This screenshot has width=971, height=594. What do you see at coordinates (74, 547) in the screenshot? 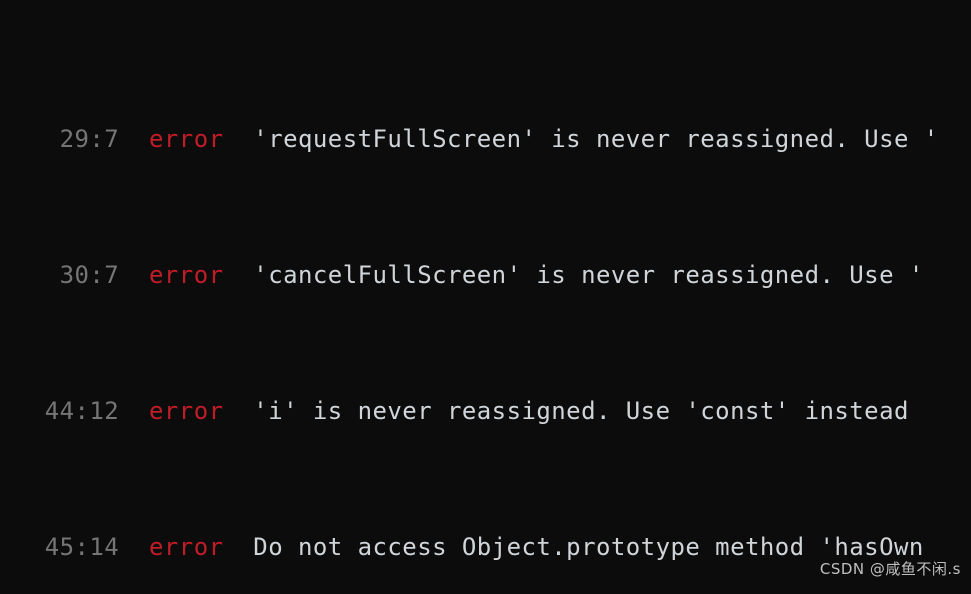
I see `lint-location: 45:14` at bounding box center [74, 547].